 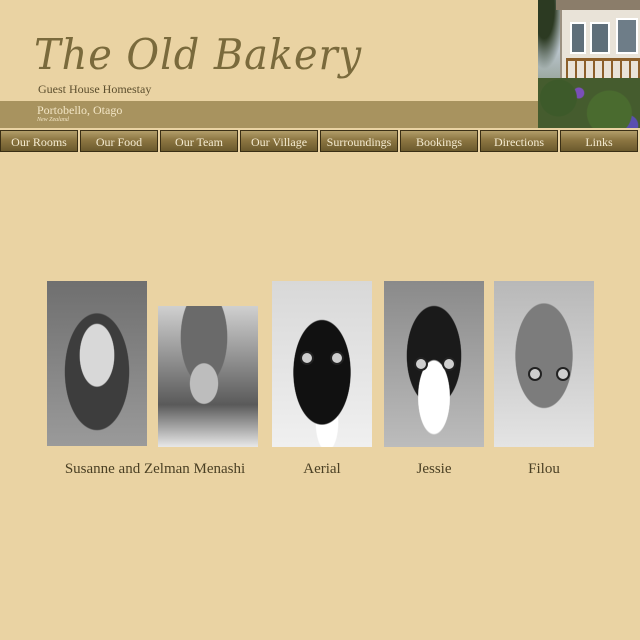 What do you see at coordinates (322, 469) in the screenshot?
I see `caption-aerial: Aerial` at bounding box center [322, 469].